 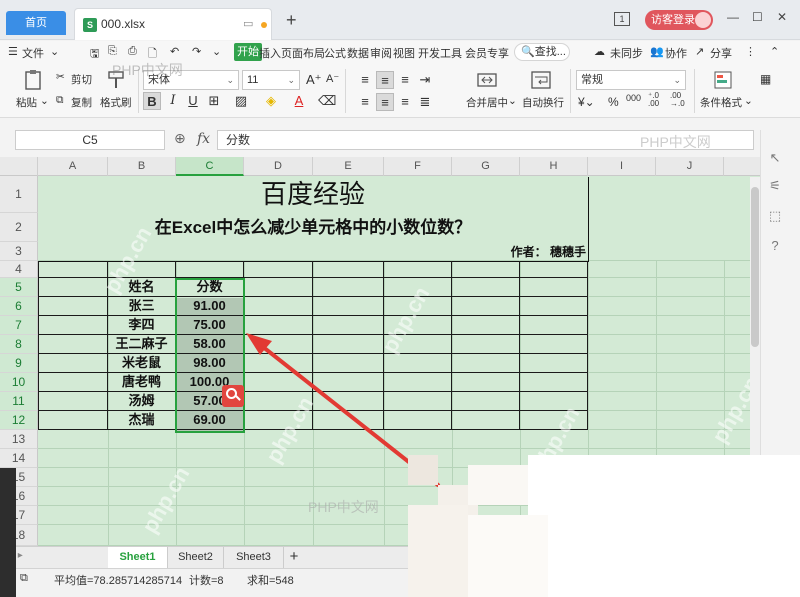 I want to click on scrollbar-thumb, so click(x=755, y=267).